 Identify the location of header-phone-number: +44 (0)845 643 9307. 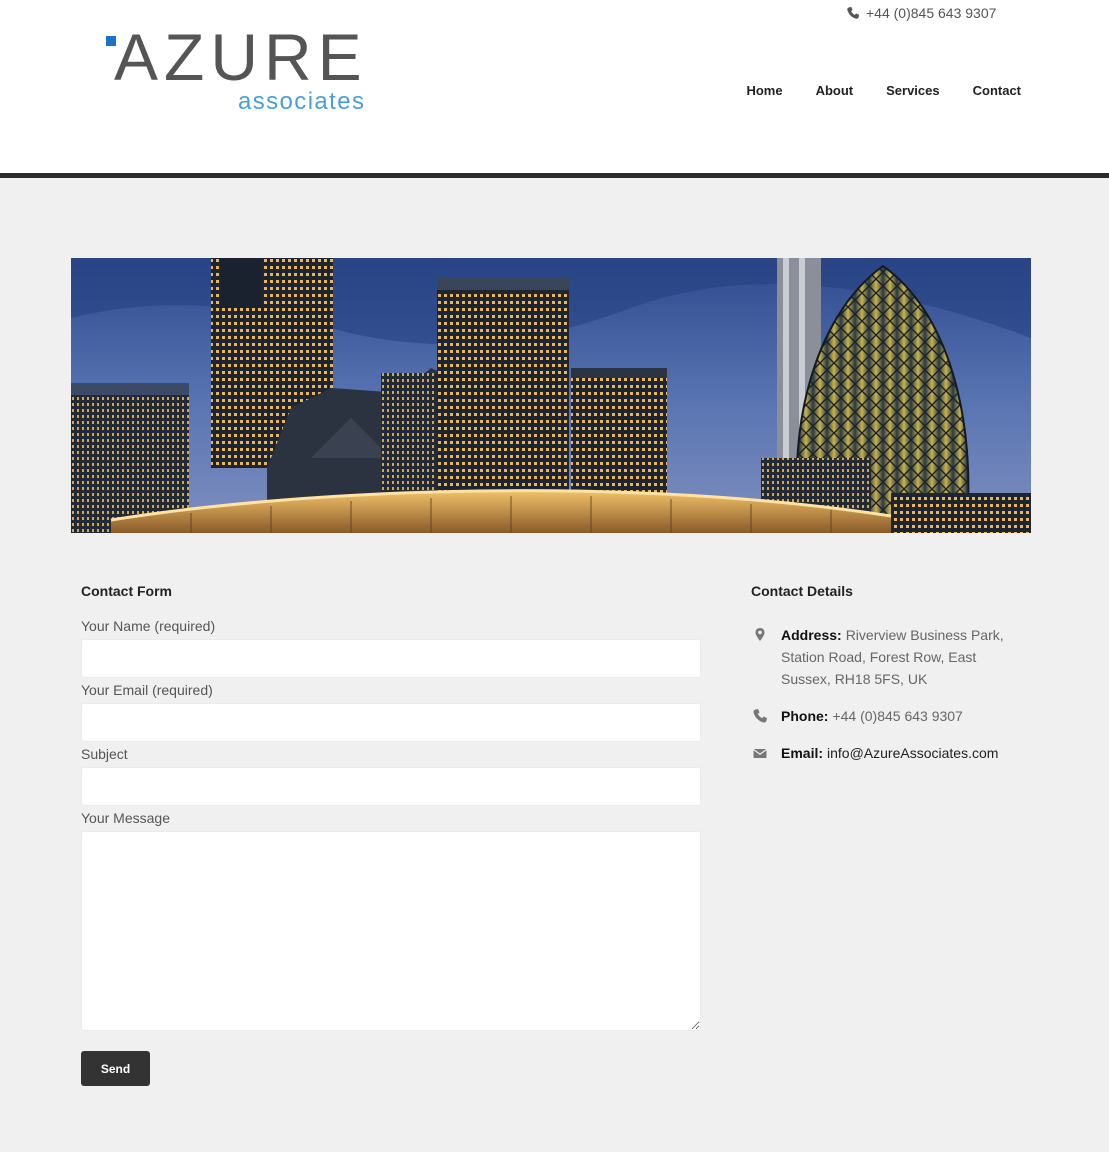
(931, 13).